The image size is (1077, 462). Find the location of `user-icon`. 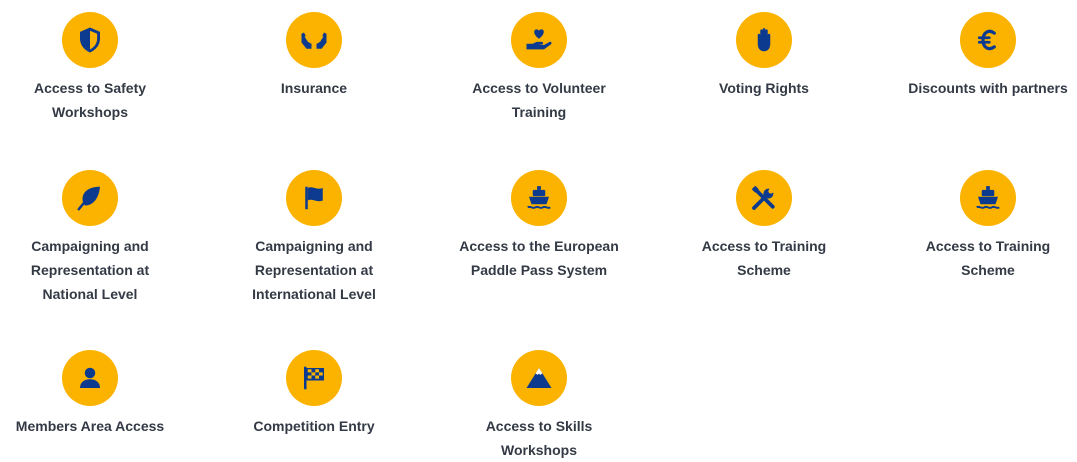

user-icon is located at coordinates (90, 378).